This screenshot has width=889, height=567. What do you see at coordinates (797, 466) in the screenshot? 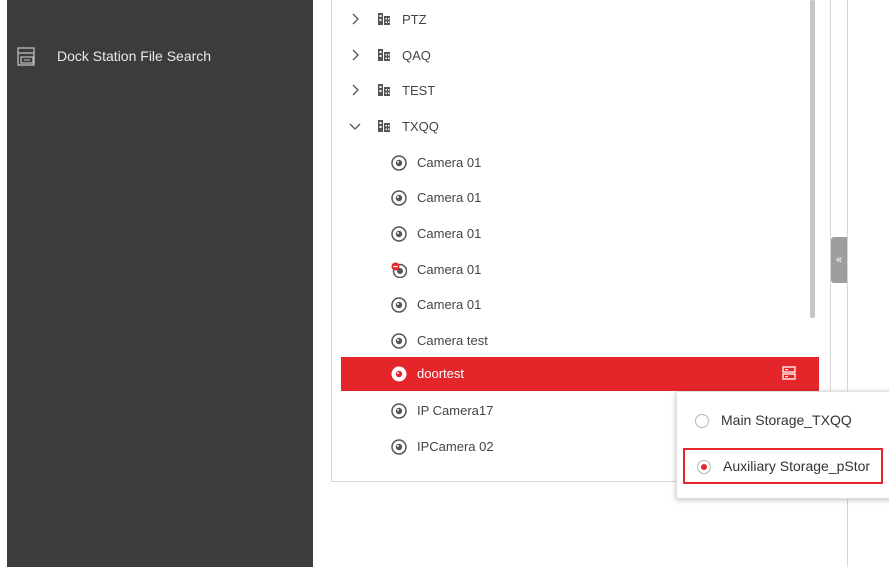
I see `storage-option-label: Auxiliary Storage_pStor` at bounding box center [797, 466].